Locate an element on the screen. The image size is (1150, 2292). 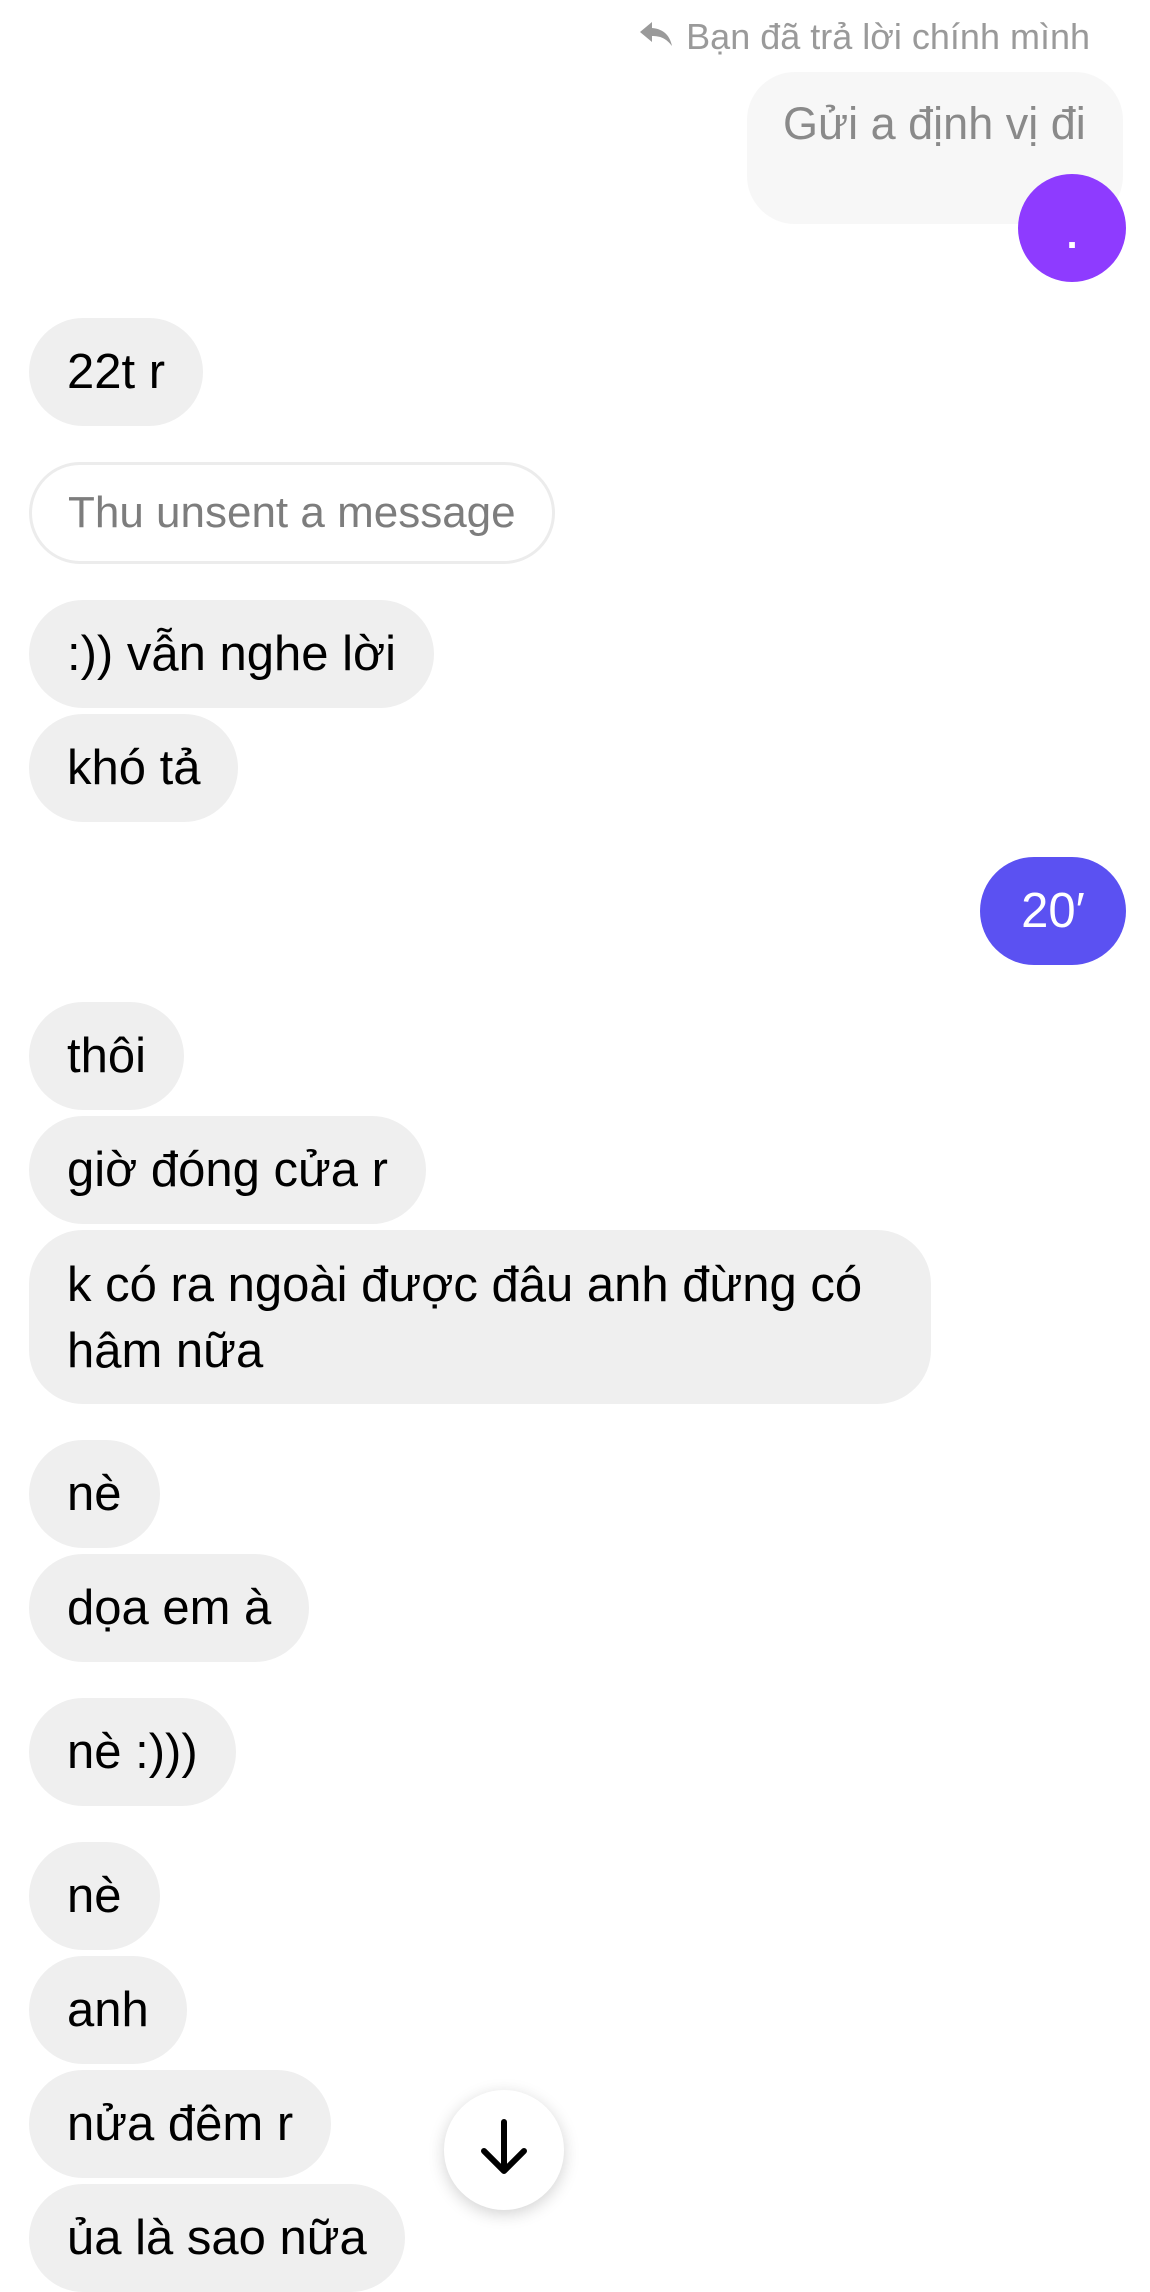
message-text: dọa em à is located at coordinates (169, 1608).